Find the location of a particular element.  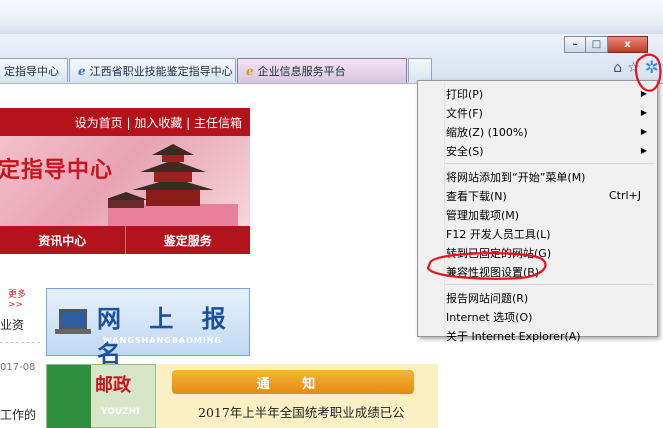

star-icon: ☆ is located at coordinates (633, 68).